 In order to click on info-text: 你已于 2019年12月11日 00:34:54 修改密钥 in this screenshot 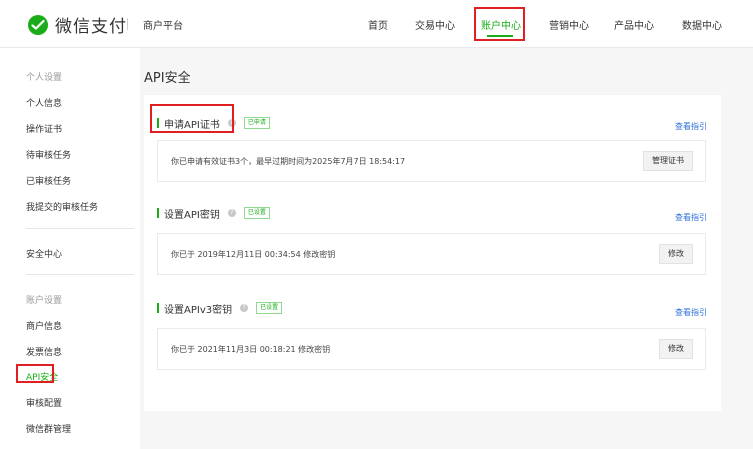, I will do `click(253, 254)`.